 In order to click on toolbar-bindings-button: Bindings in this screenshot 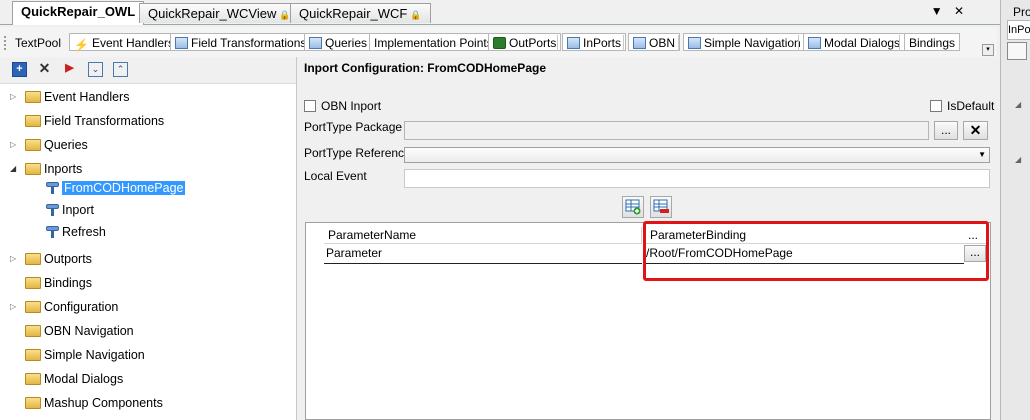, I will do `click(932, 42)`.